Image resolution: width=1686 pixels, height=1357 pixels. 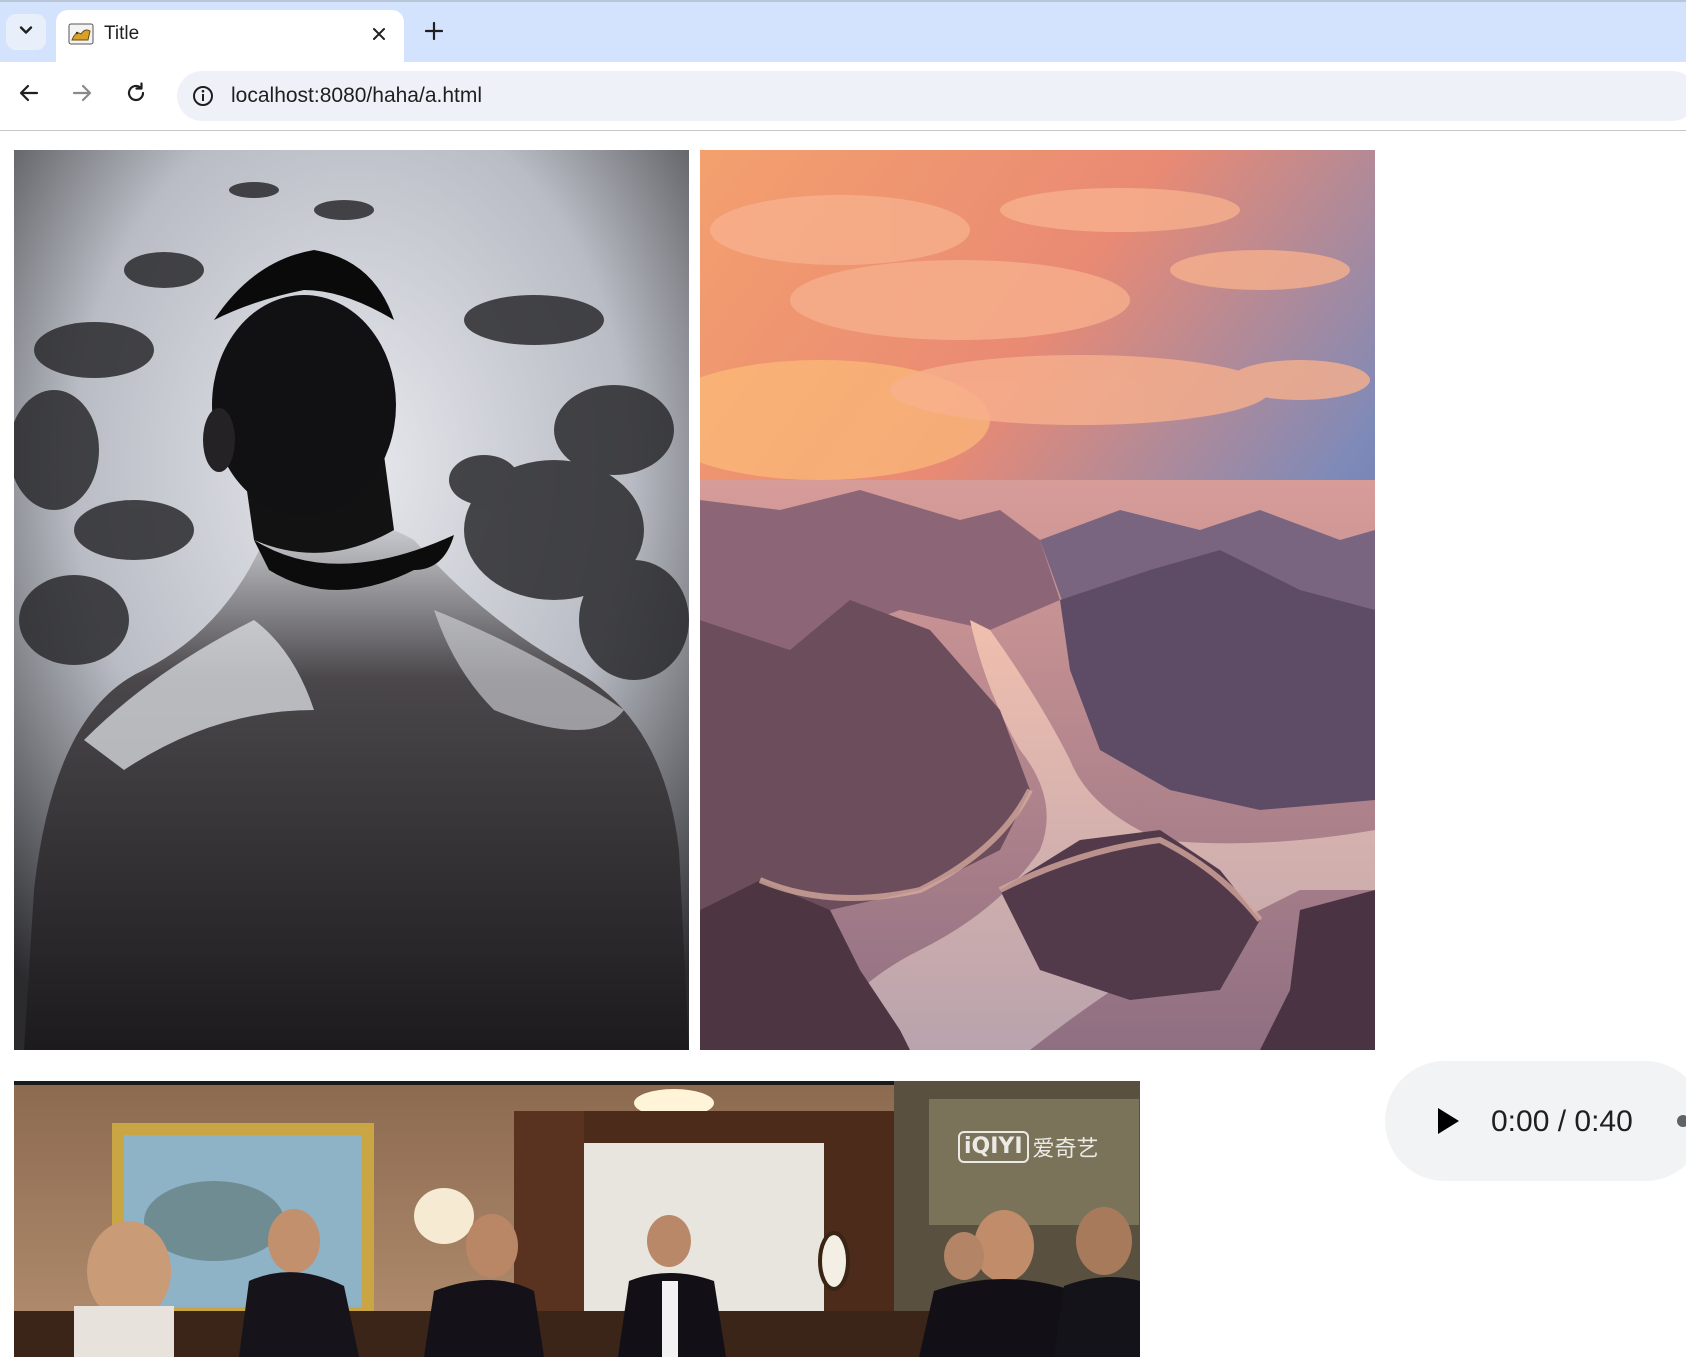 I want to click on url-text: localhost:8080/haha/a.html, so click(x=357, y=95).